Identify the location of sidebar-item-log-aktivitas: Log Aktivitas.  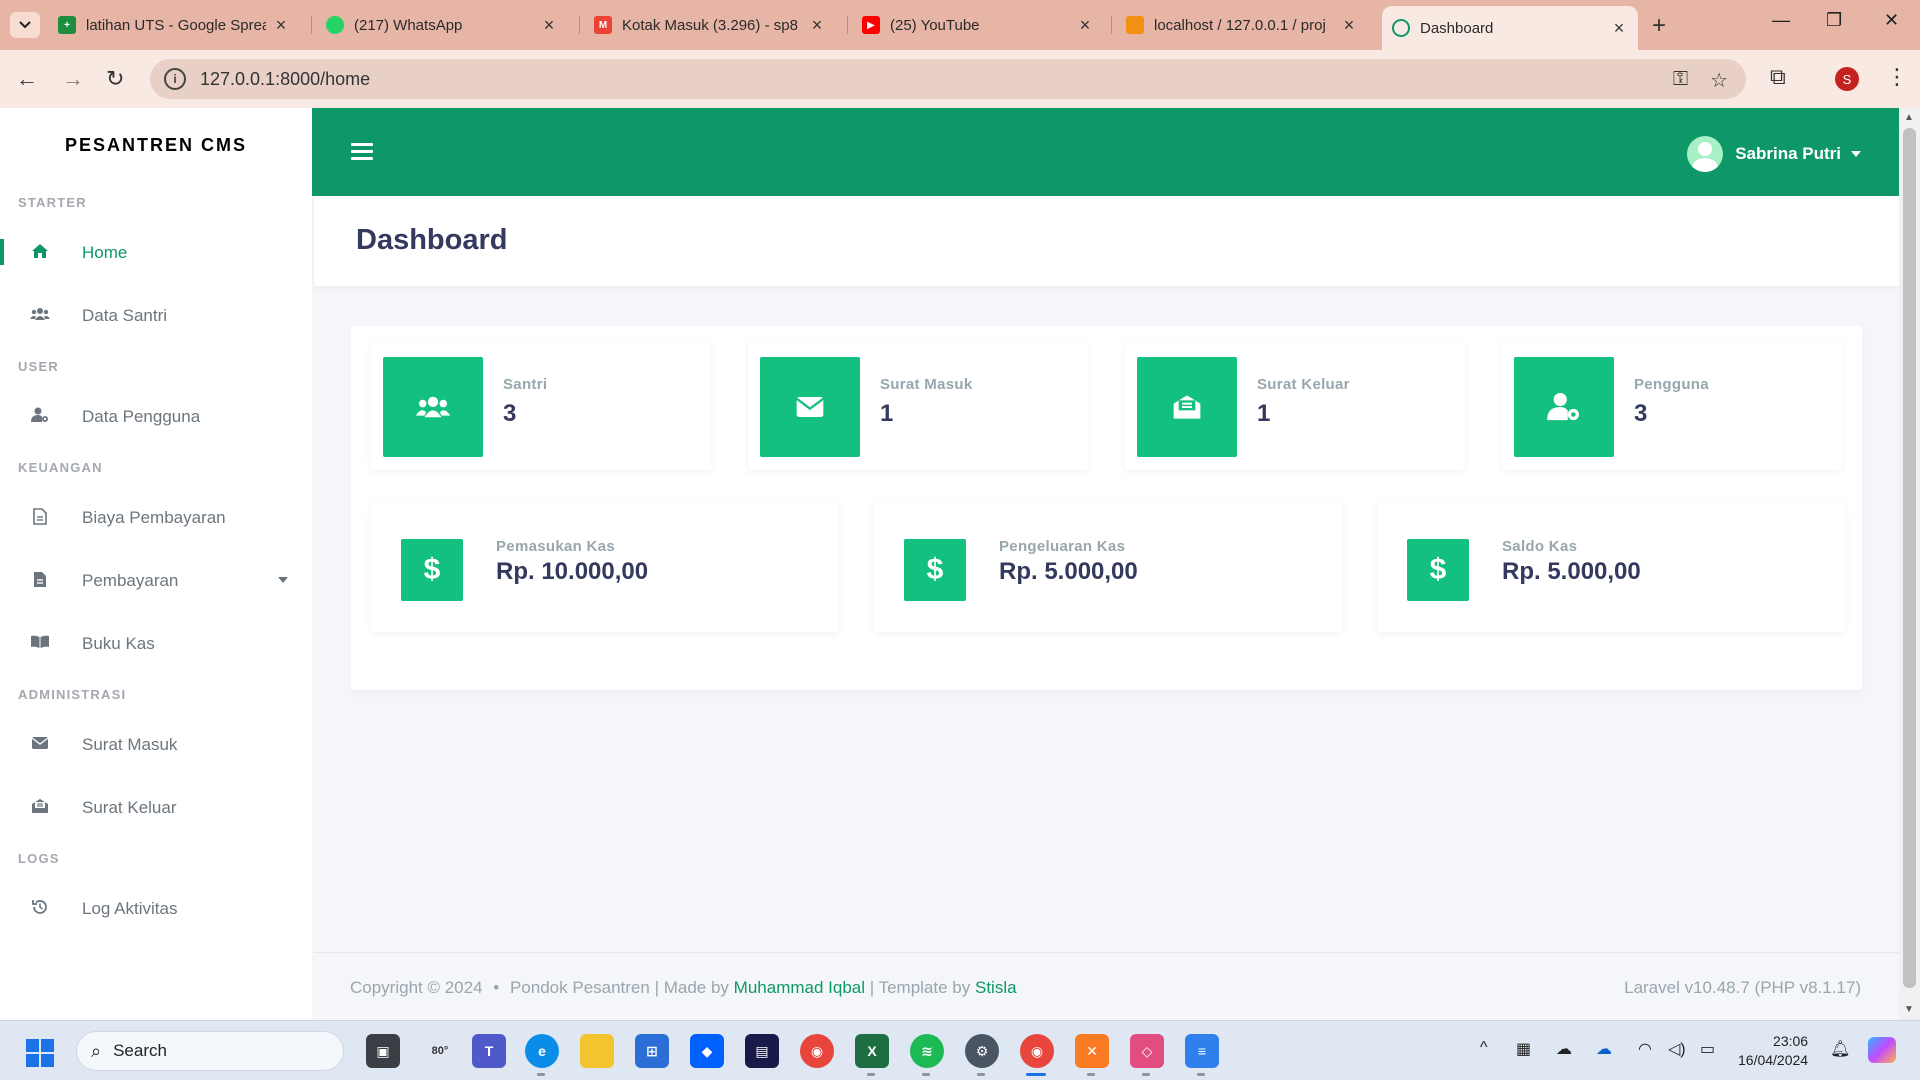
(156, 908).